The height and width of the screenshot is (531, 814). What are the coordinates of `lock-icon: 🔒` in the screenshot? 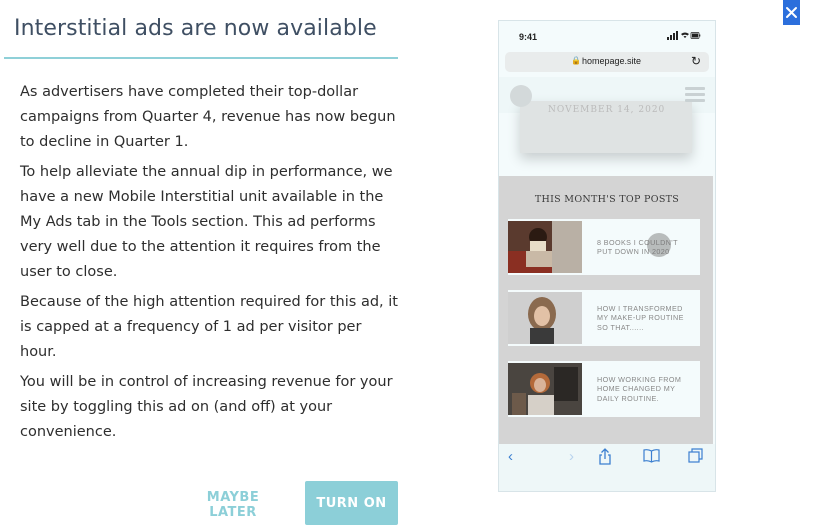 It's located at (576, 60).